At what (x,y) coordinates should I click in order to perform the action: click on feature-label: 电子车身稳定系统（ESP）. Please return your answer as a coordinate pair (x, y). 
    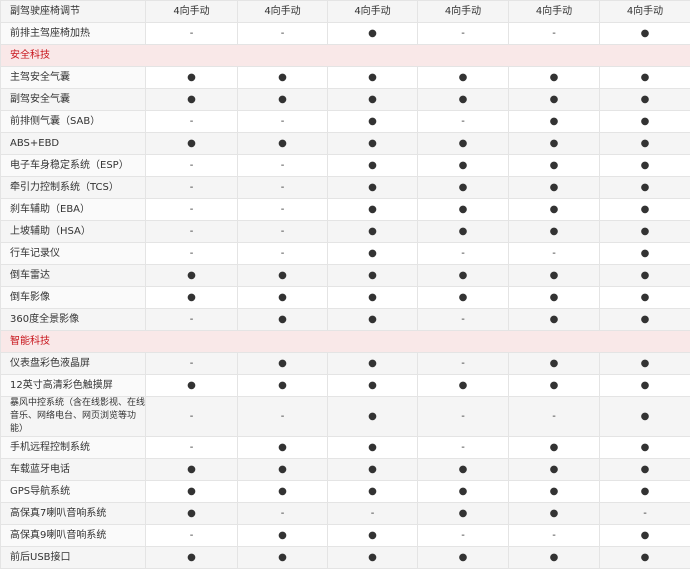
    Looking at the image, I should click on (73, 165).